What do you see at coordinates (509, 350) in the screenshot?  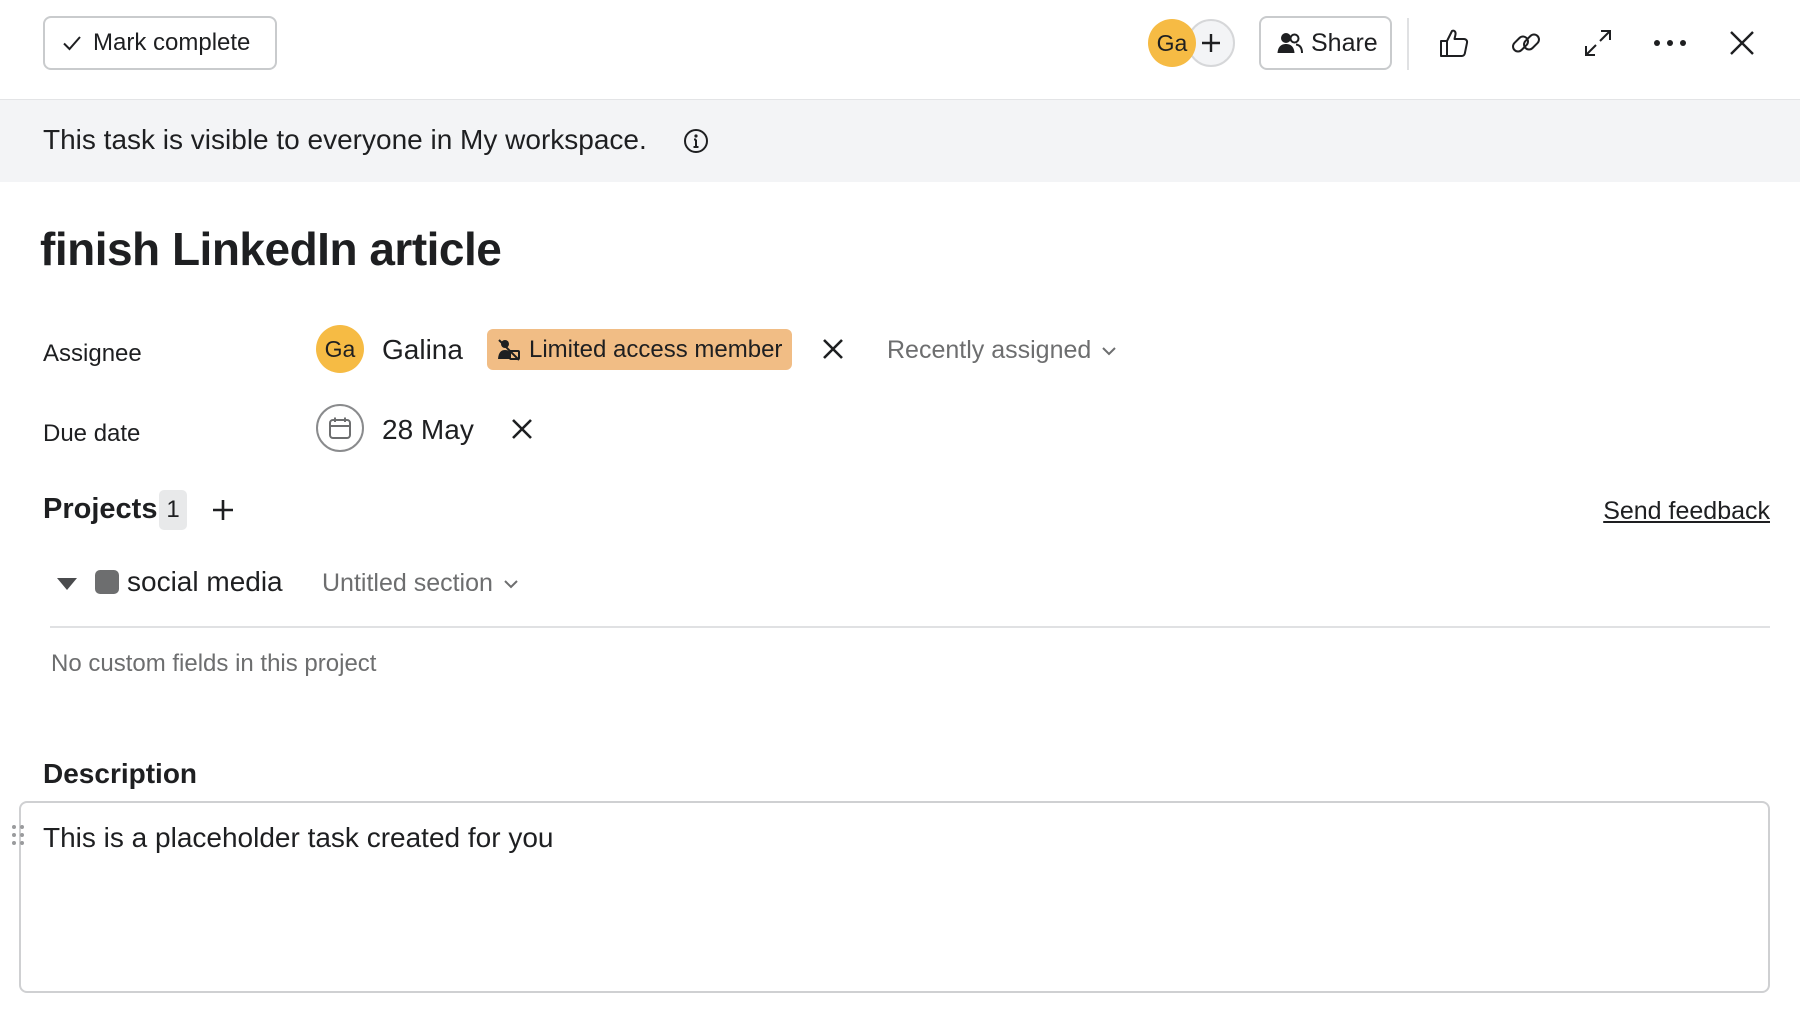 I see `restricted-access-icon` at bounding box center [509, 350].